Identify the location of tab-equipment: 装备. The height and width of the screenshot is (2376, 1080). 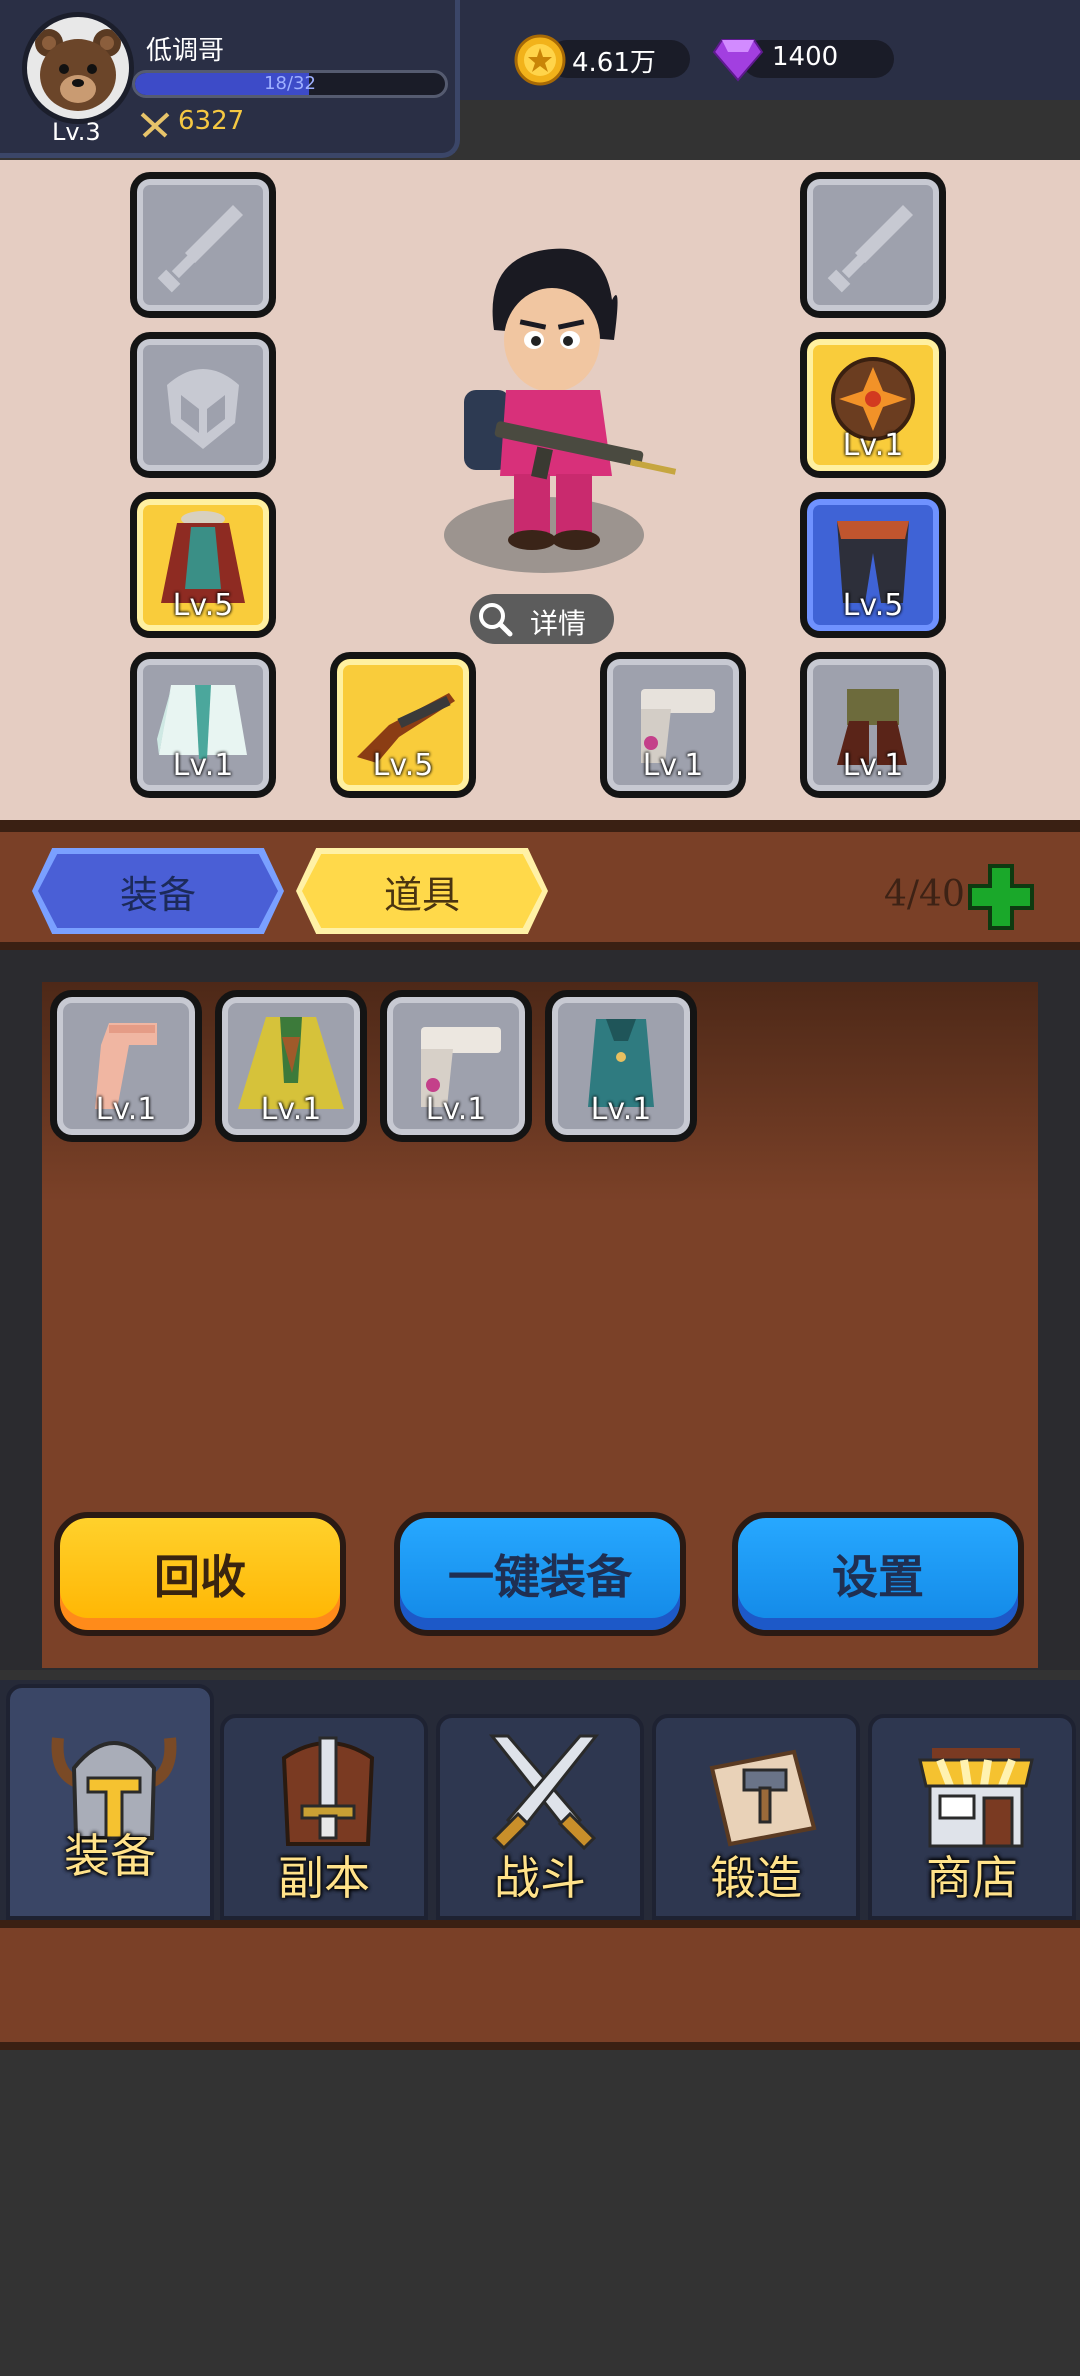
(158, 891).